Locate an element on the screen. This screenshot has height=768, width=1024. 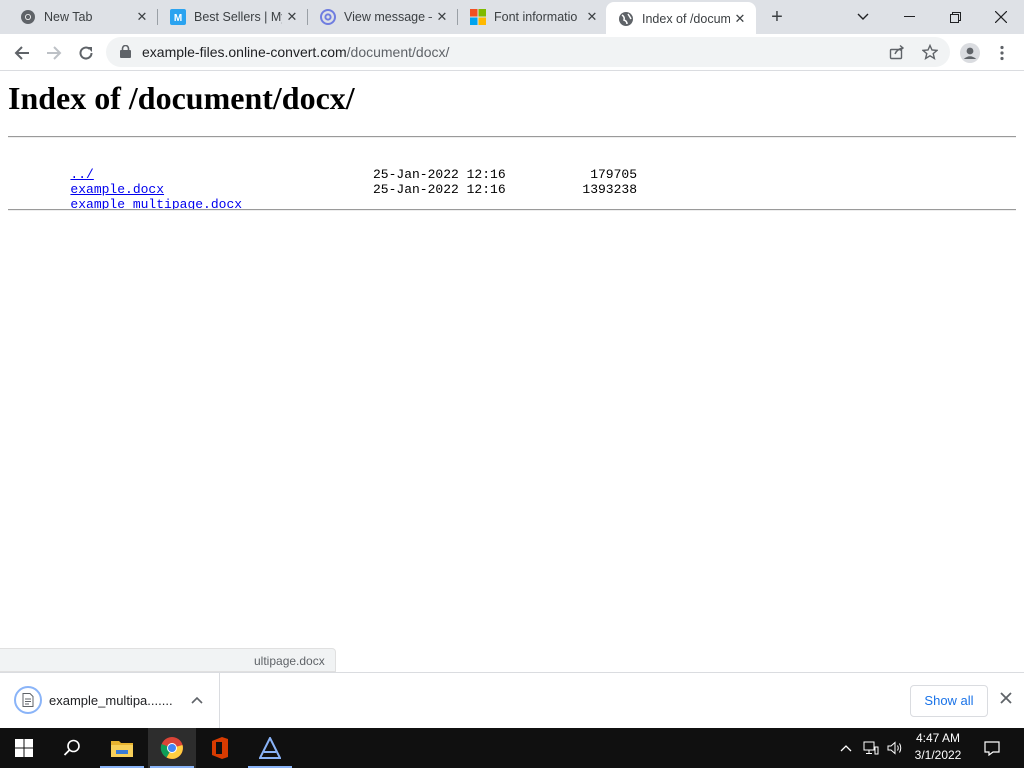
search-icon is located at coordinates (71, 747).